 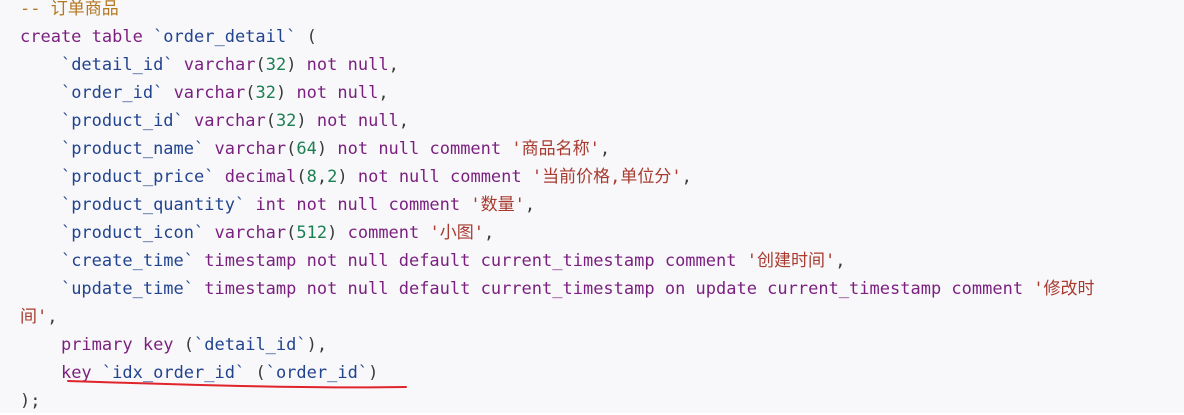 I want to click on code-string: 间', so click(x=34, y=317).